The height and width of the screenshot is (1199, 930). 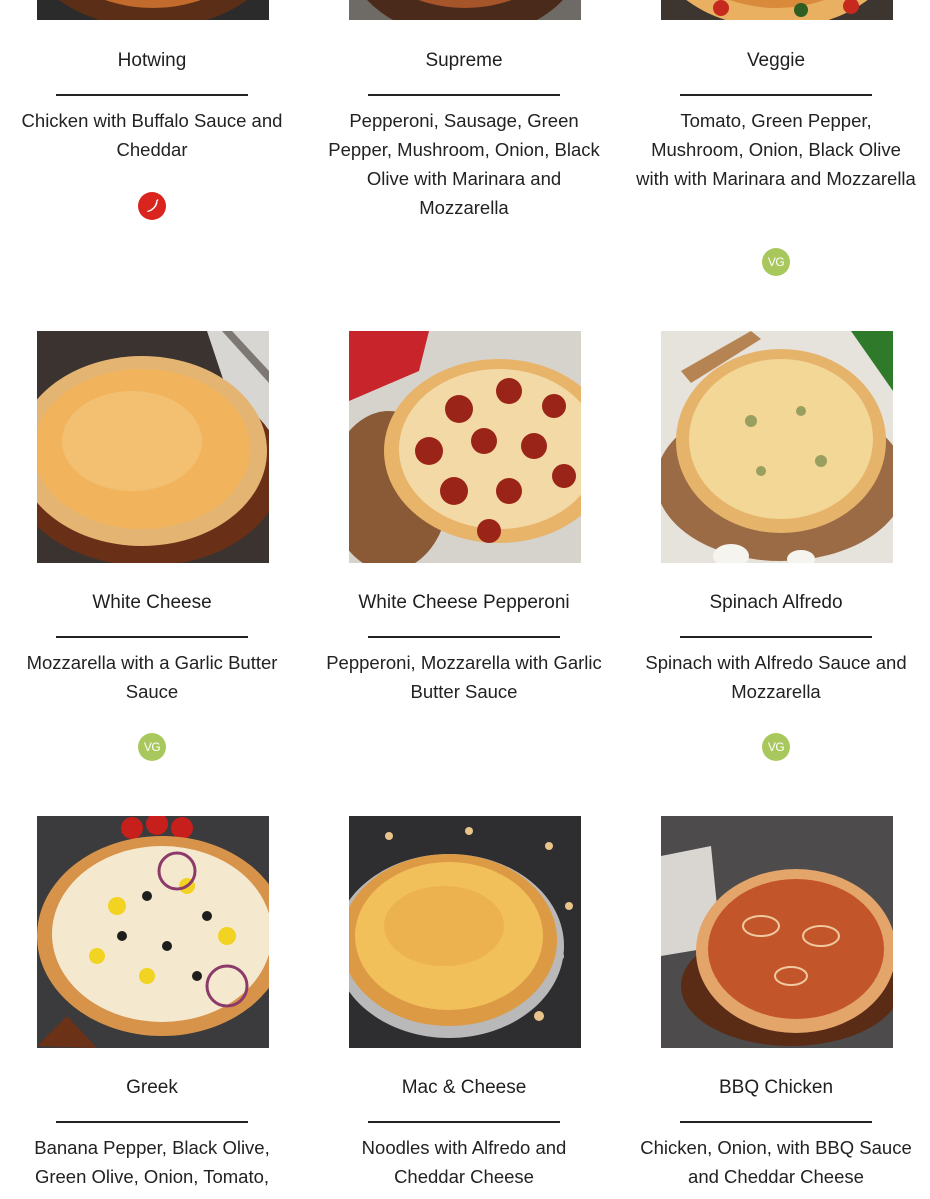 What do you see at coordinates (776, 60) in the screenshot?
I see `pizza-name: Veggie` at bounding box center [776, 60].